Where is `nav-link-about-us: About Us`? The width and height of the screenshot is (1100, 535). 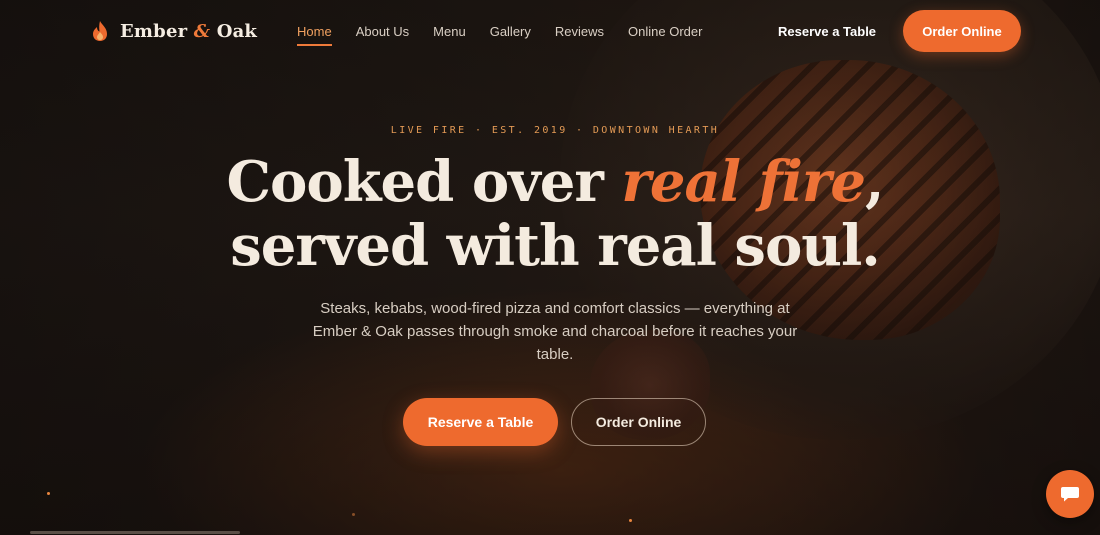 nav-link-about-us: About Us is located at coordinates (382, 31).